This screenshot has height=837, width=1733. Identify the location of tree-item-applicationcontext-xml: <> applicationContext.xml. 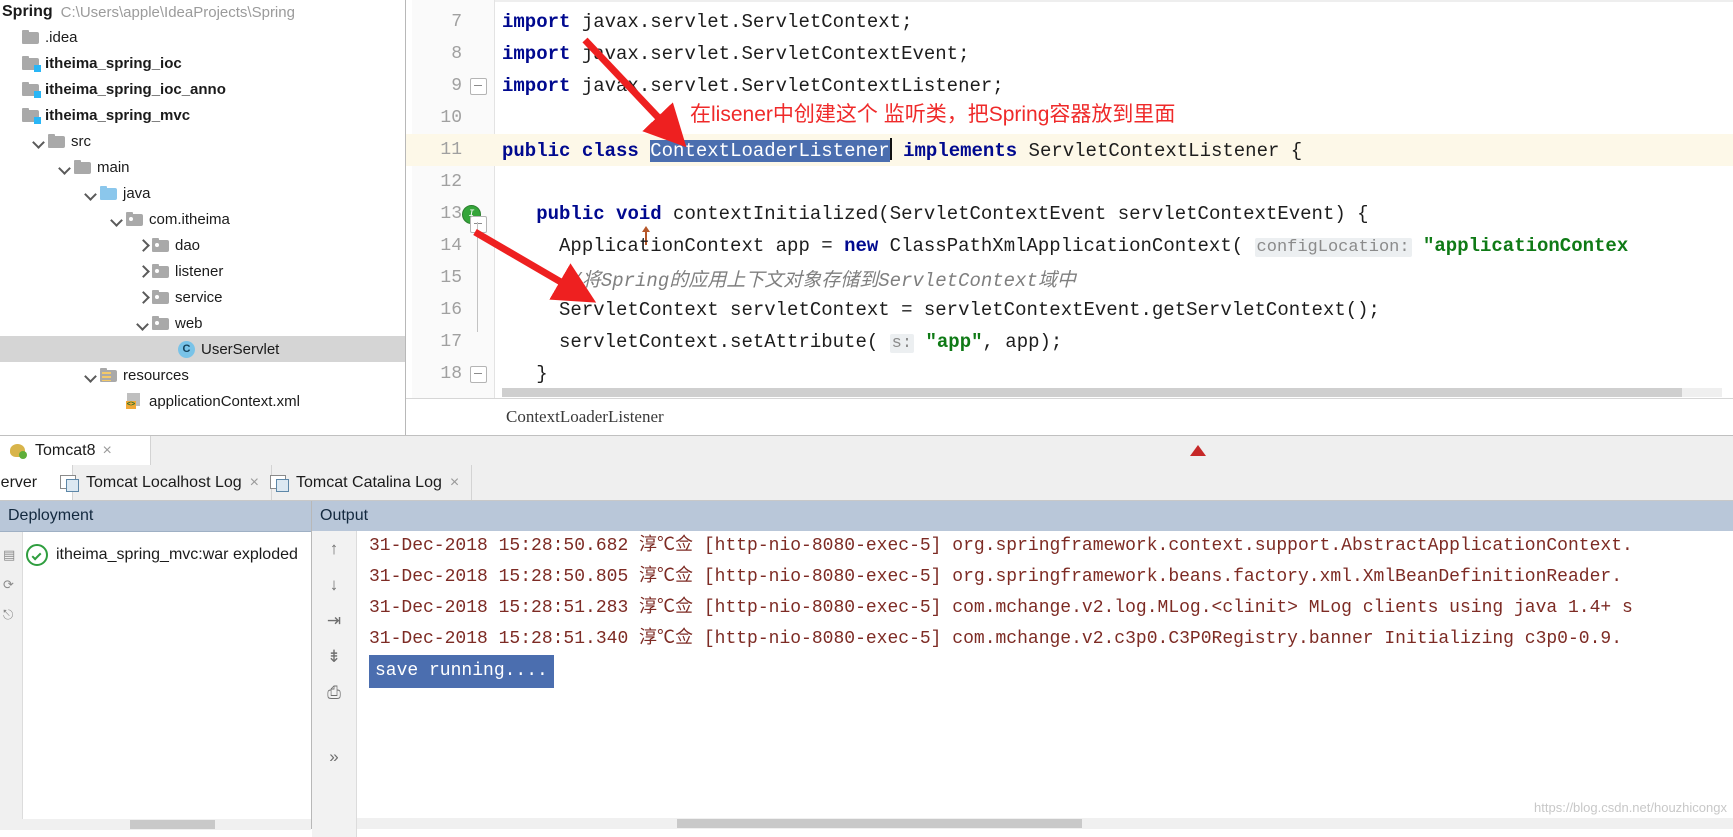
(202, 401).